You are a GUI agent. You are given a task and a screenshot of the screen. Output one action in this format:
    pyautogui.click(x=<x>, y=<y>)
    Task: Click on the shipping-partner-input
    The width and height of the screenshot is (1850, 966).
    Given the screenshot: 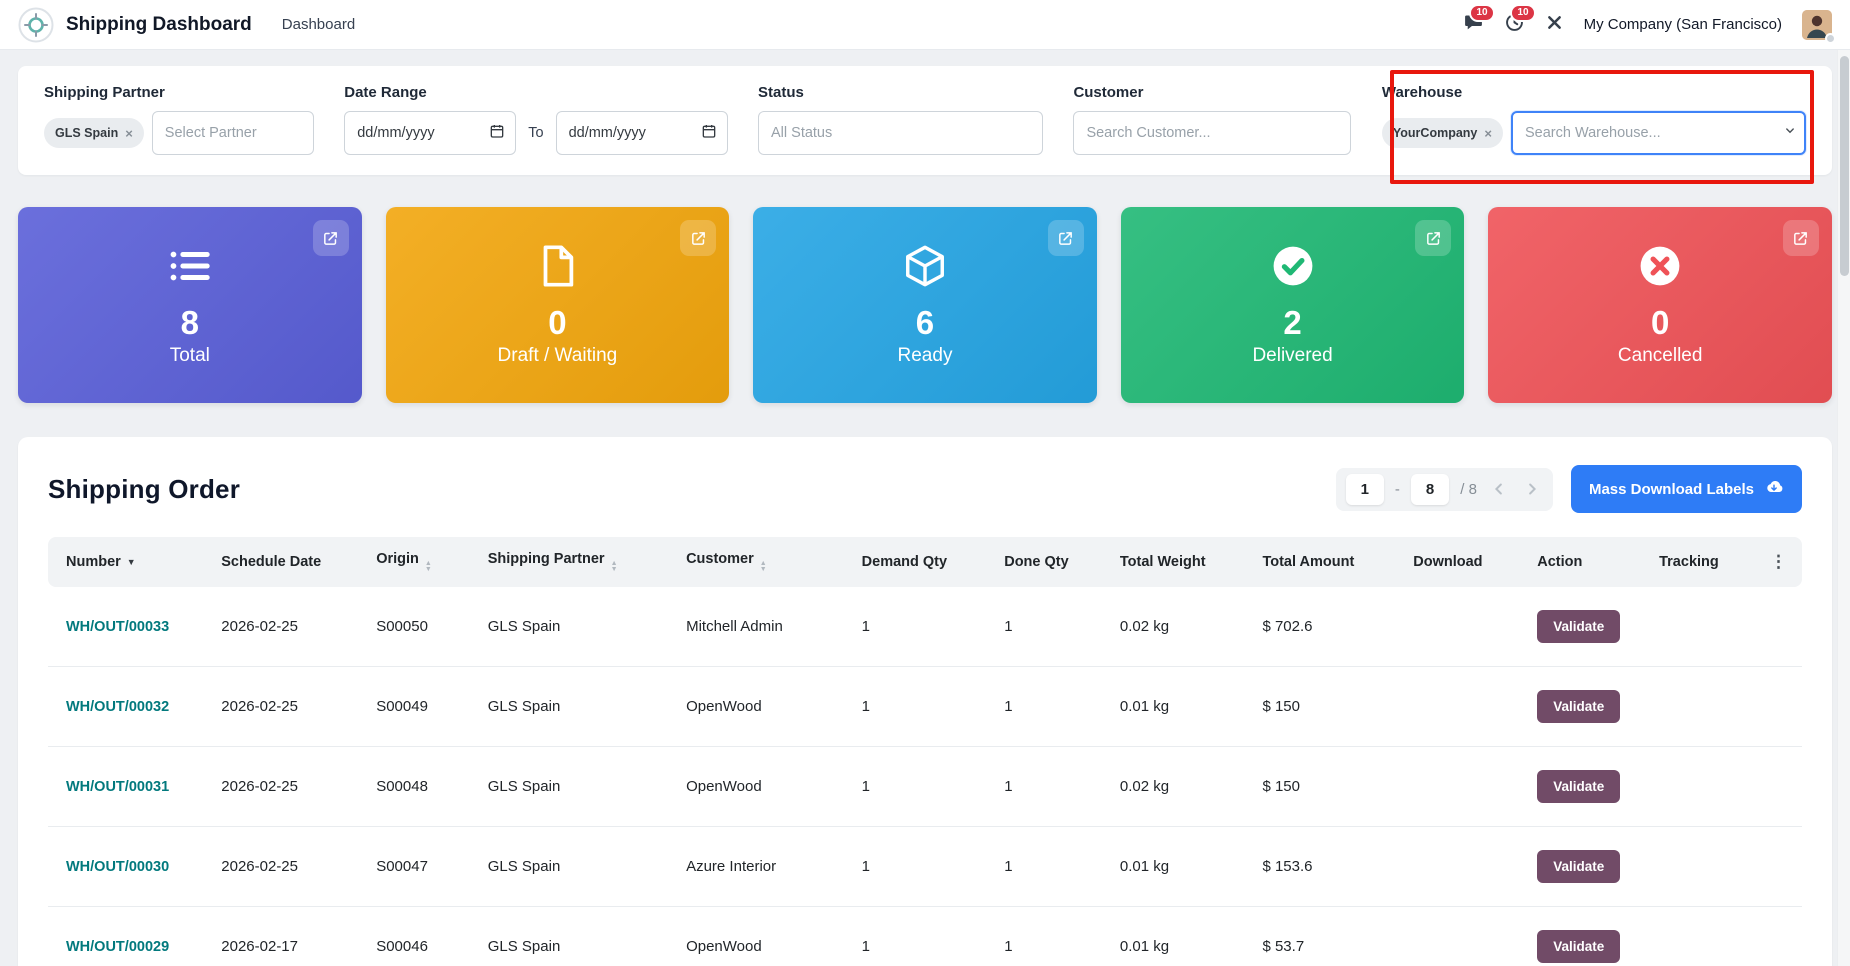 What is the action you would take?
    pyautogui.click(x=232, y=133)
    